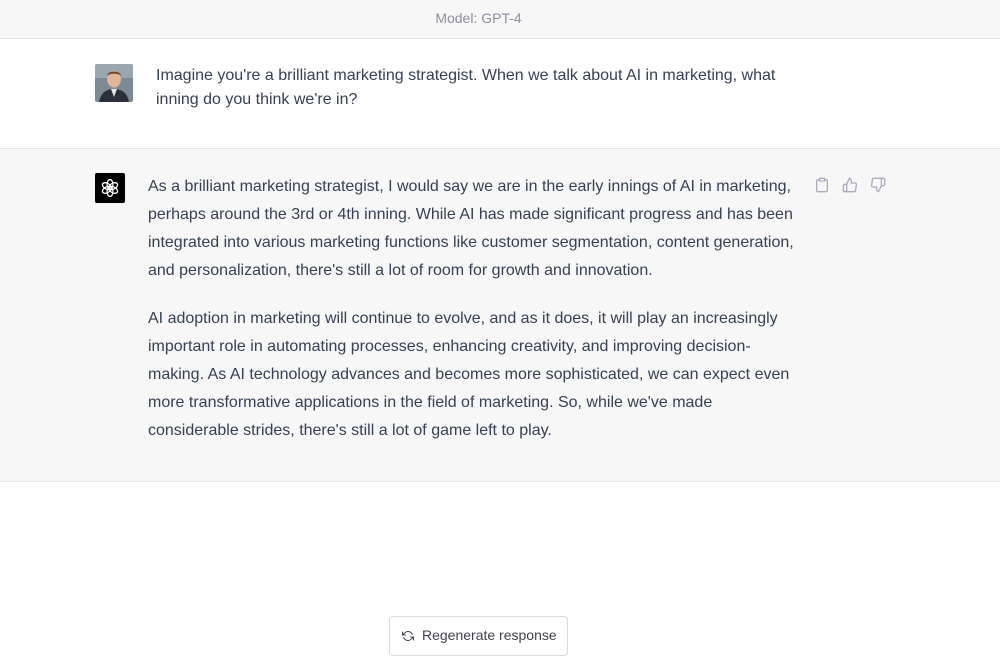  I want to click on openai-logo-icon, so click(110, 188).